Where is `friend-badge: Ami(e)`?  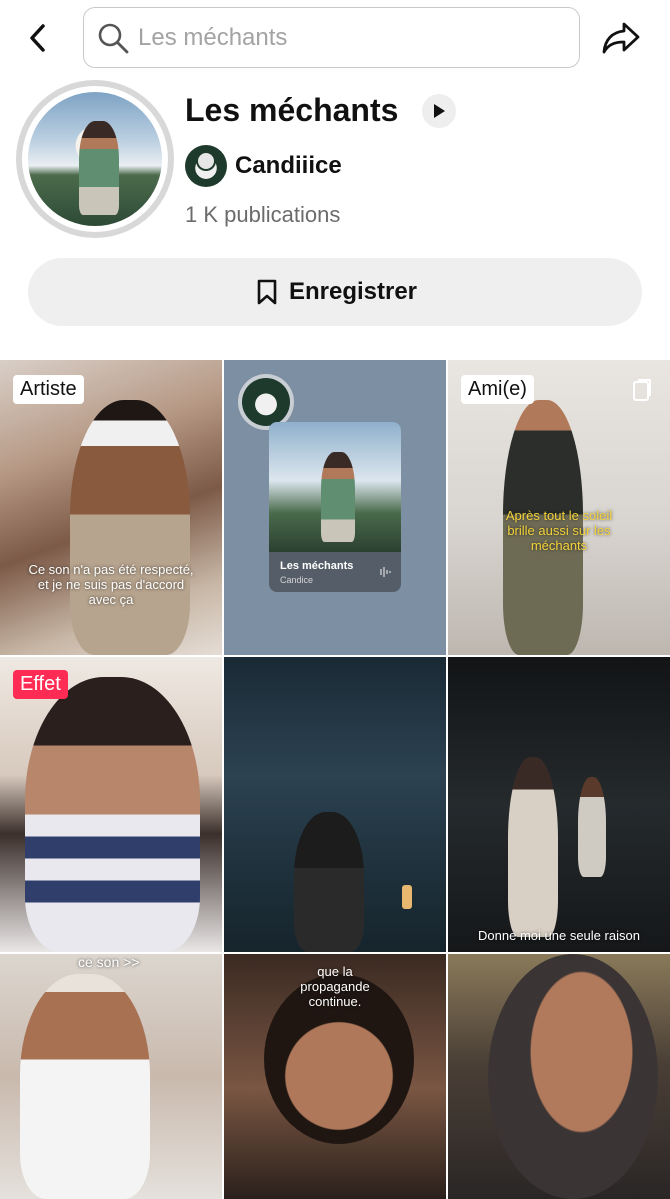
friend-badge: Ami(e) is located at coordinates (497, 389).